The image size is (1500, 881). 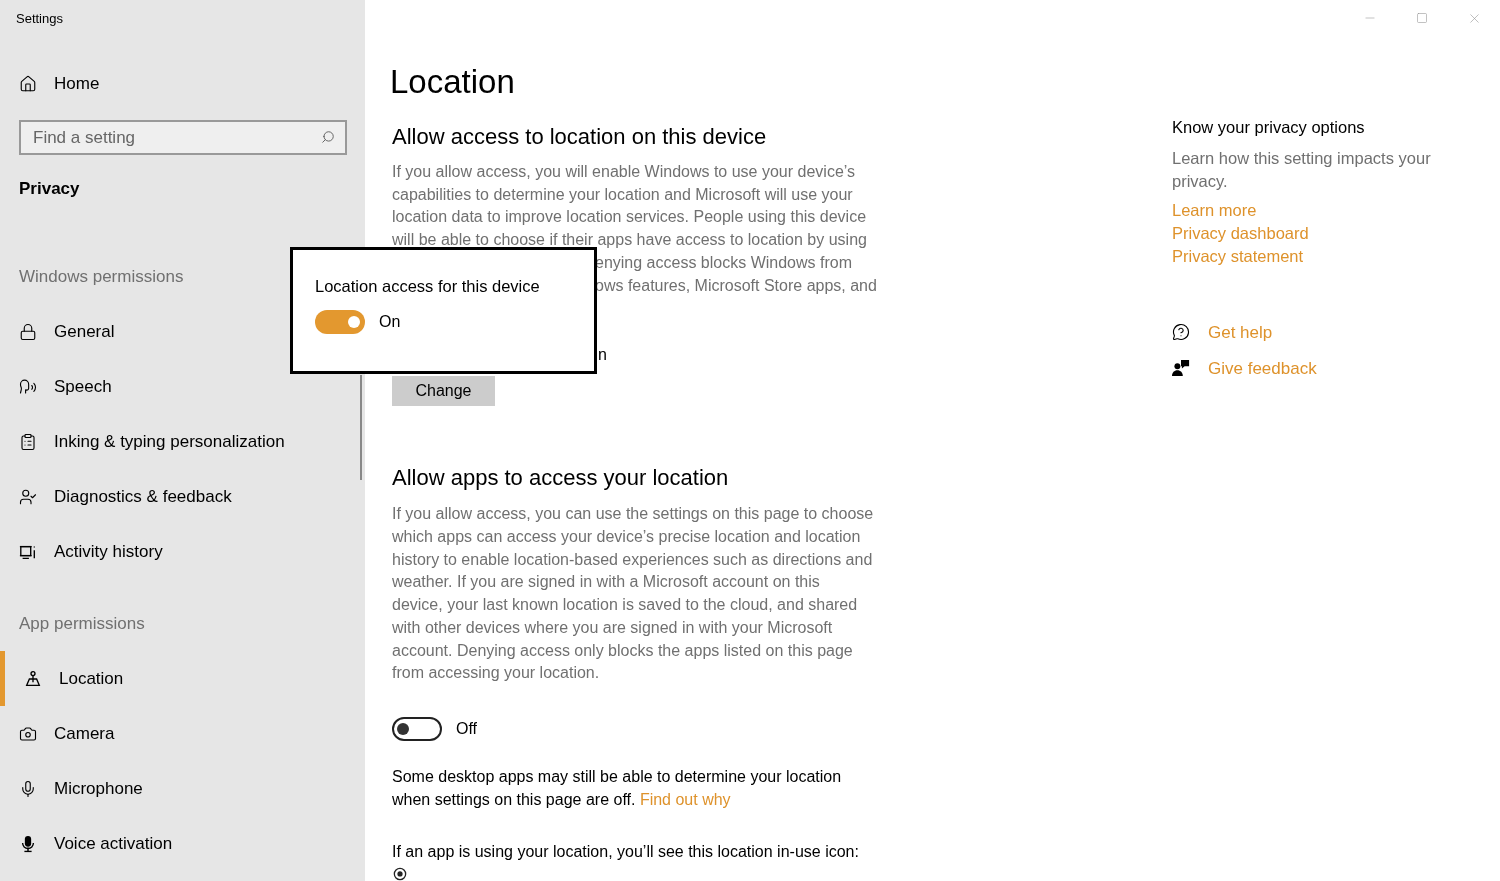 I want to click on person-check-icon, so click(x=28, y=496).